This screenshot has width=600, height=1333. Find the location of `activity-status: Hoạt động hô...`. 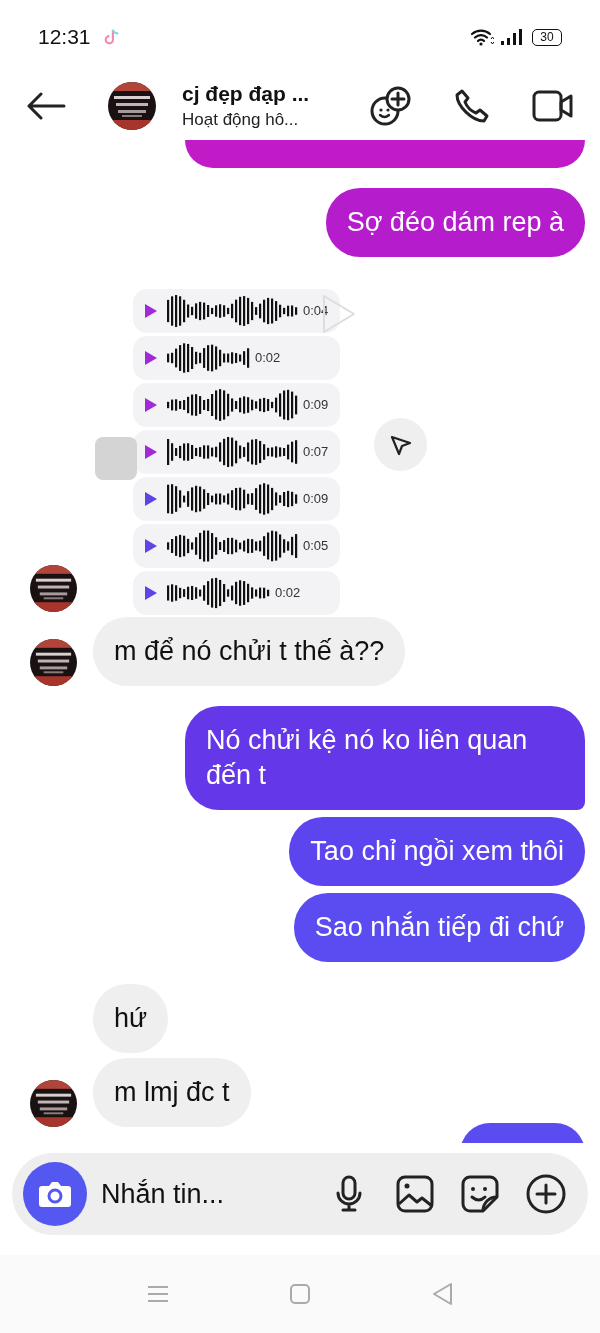

activity-status: Hoạt động hô... is located at coordinates (241, 120).